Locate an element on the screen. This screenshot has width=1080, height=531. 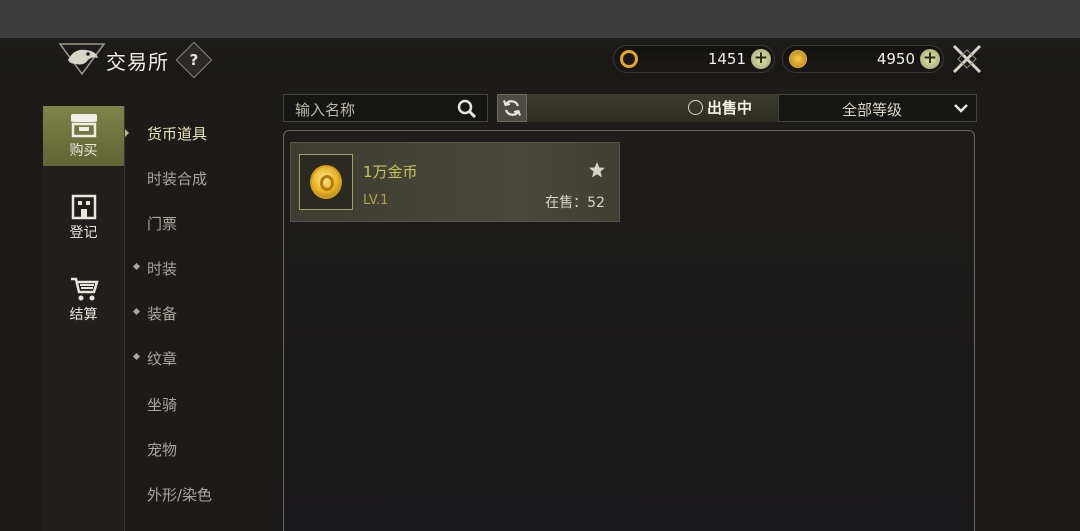
search-placeholder: 输入名称 is located at coordinates (325, 110).